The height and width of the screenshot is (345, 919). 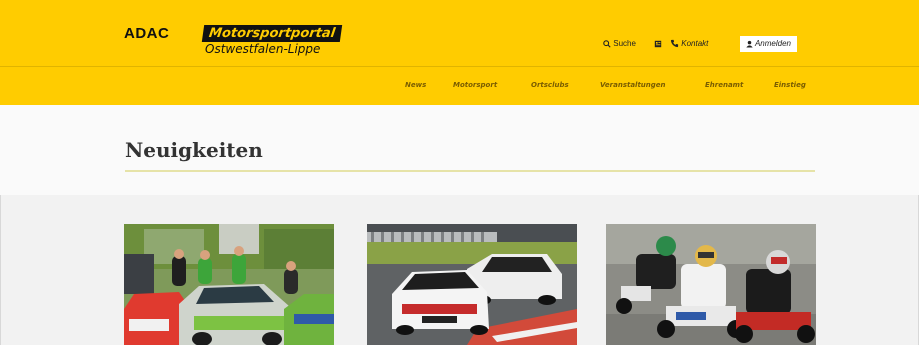 What do you see at coordinates (790, 85) in the screenshot?
I see `nav-item-einstieg: Einstieg` at bounding box center [790, 85].